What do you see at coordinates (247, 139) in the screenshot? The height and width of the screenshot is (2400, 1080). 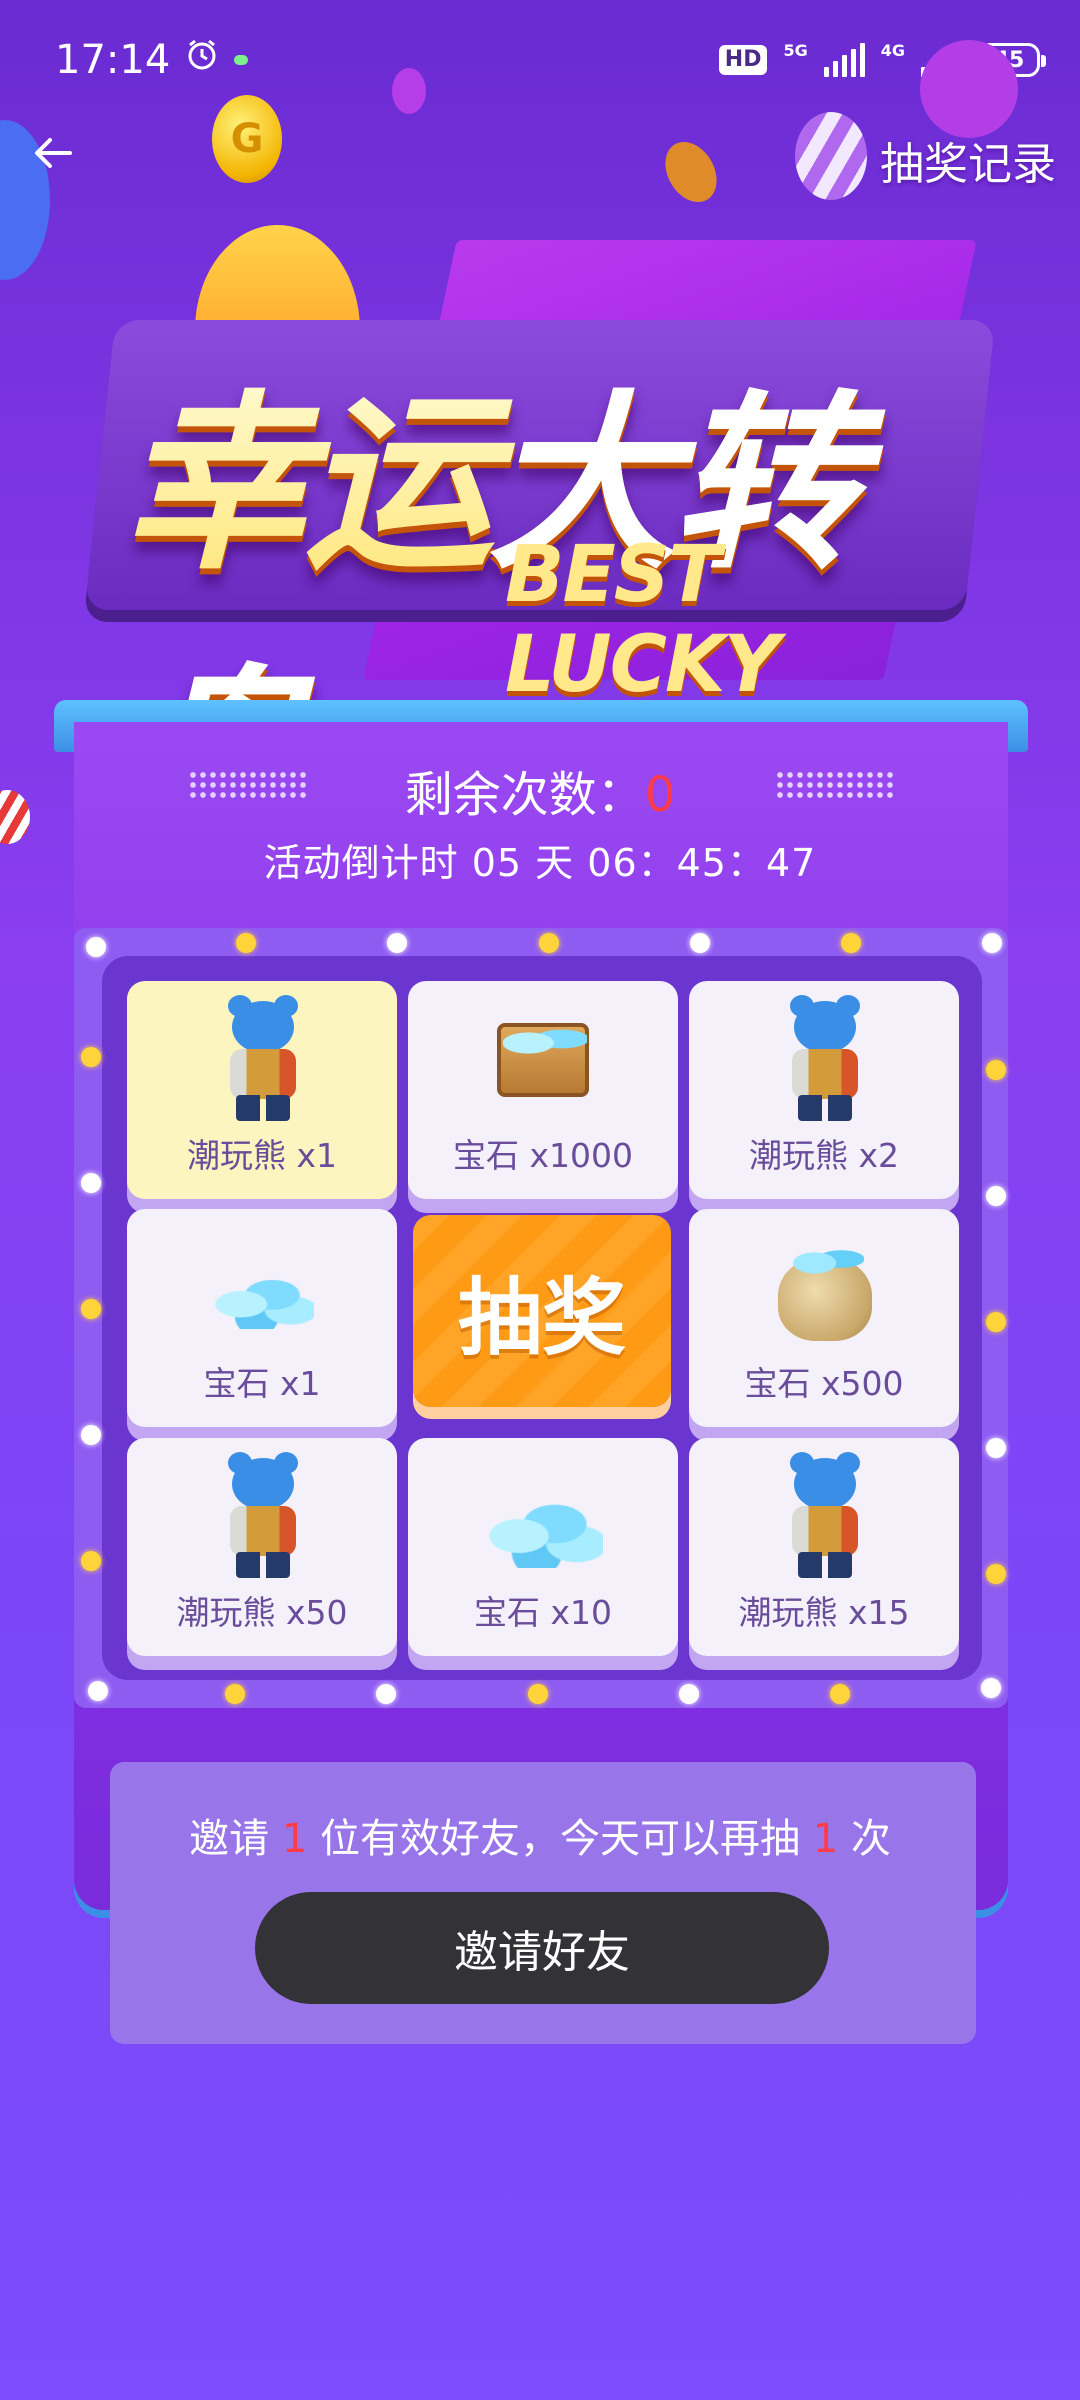 I see `coin-icon: G` at bounding box center [247, 139].